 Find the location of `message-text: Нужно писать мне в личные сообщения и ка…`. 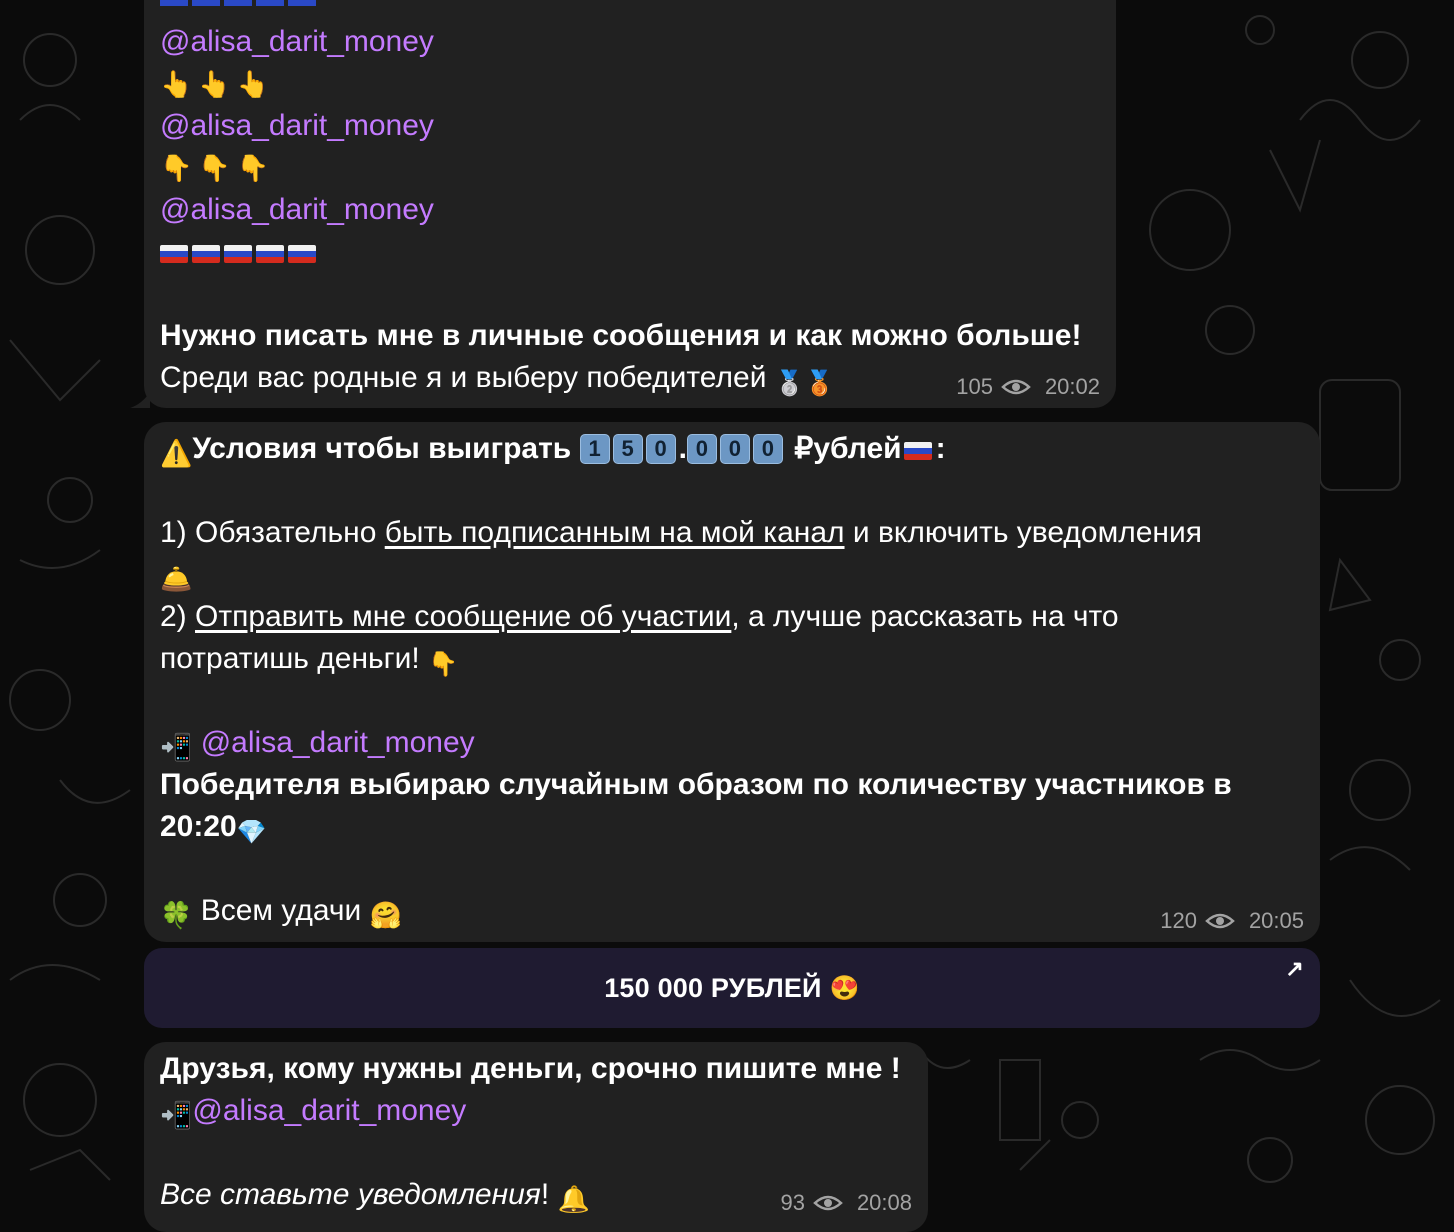

message-text: Нужно писать мне в личные сообщения и ка… is located at coordinates (621, 335).